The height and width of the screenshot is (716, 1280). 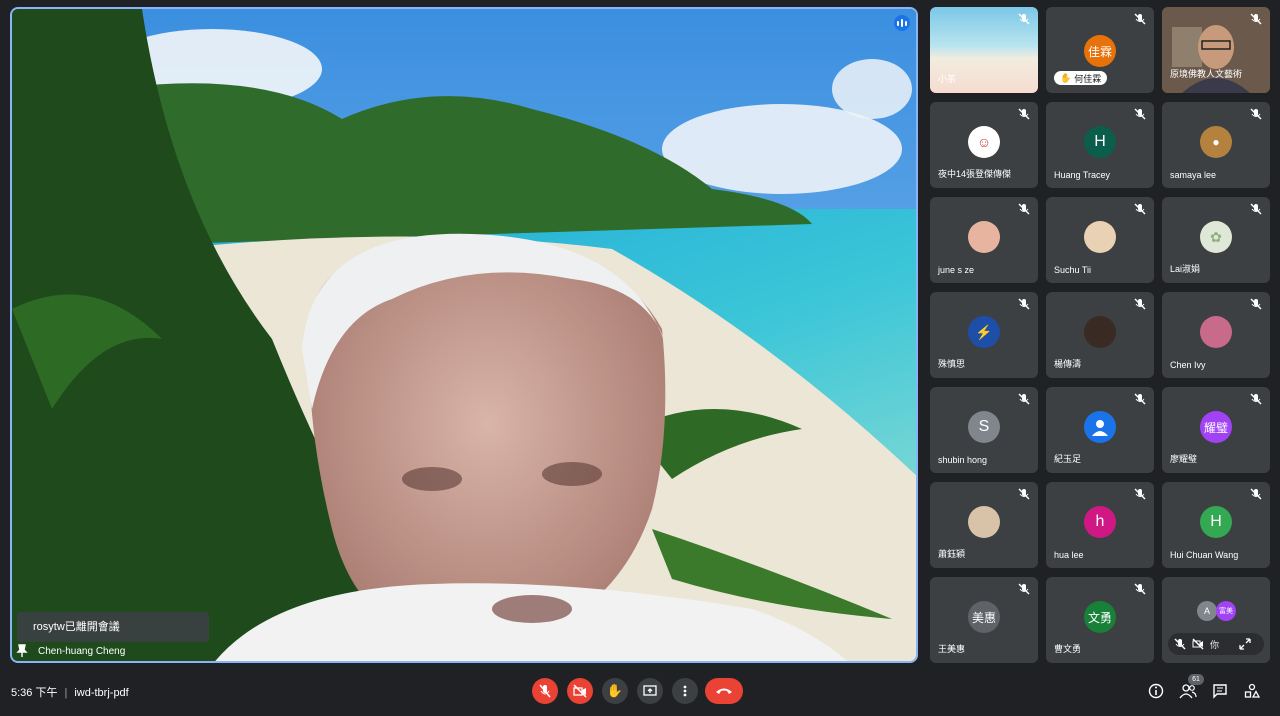 I want to click on participant-name: june s ze, so click(x=956, y=270).